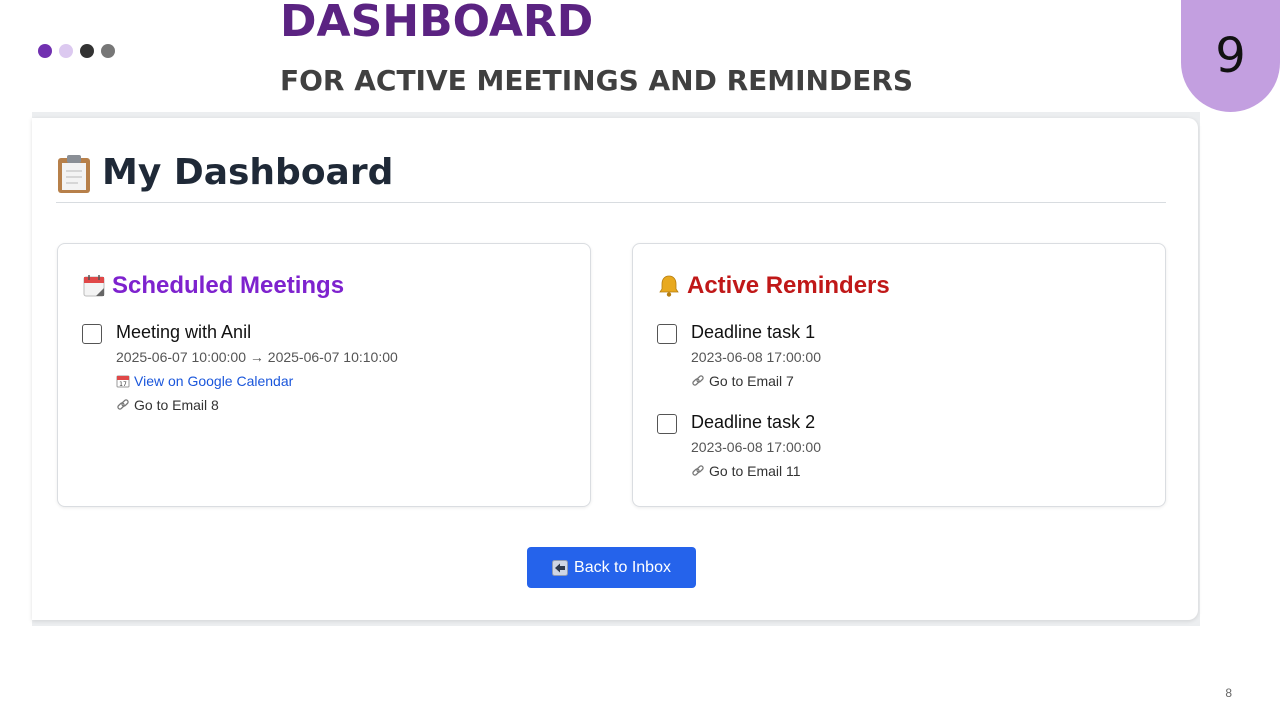  I want to click on reminders-heading-label: Active Reminders, so click(788, 285).